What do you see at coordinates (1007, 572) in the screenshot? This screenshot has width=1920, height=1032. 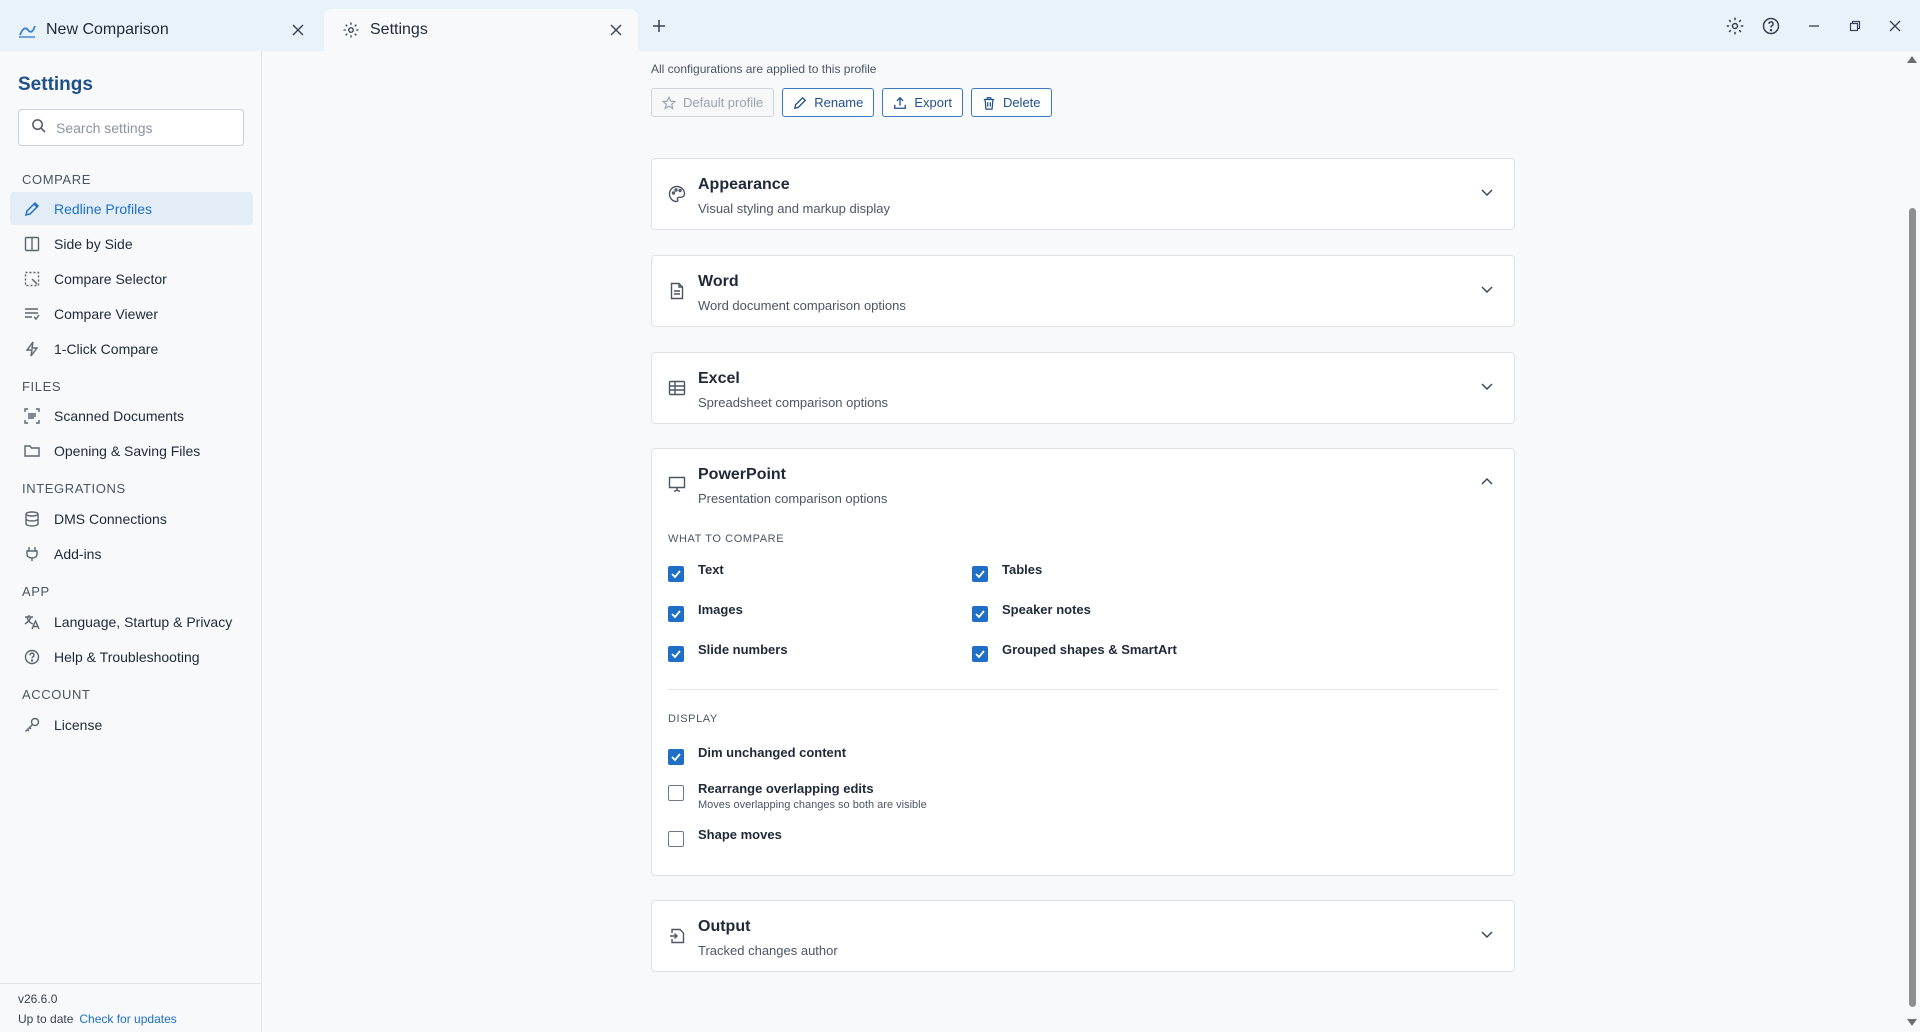 I see `compare-tables-option: Tables` at bounding box center [1007, 572].